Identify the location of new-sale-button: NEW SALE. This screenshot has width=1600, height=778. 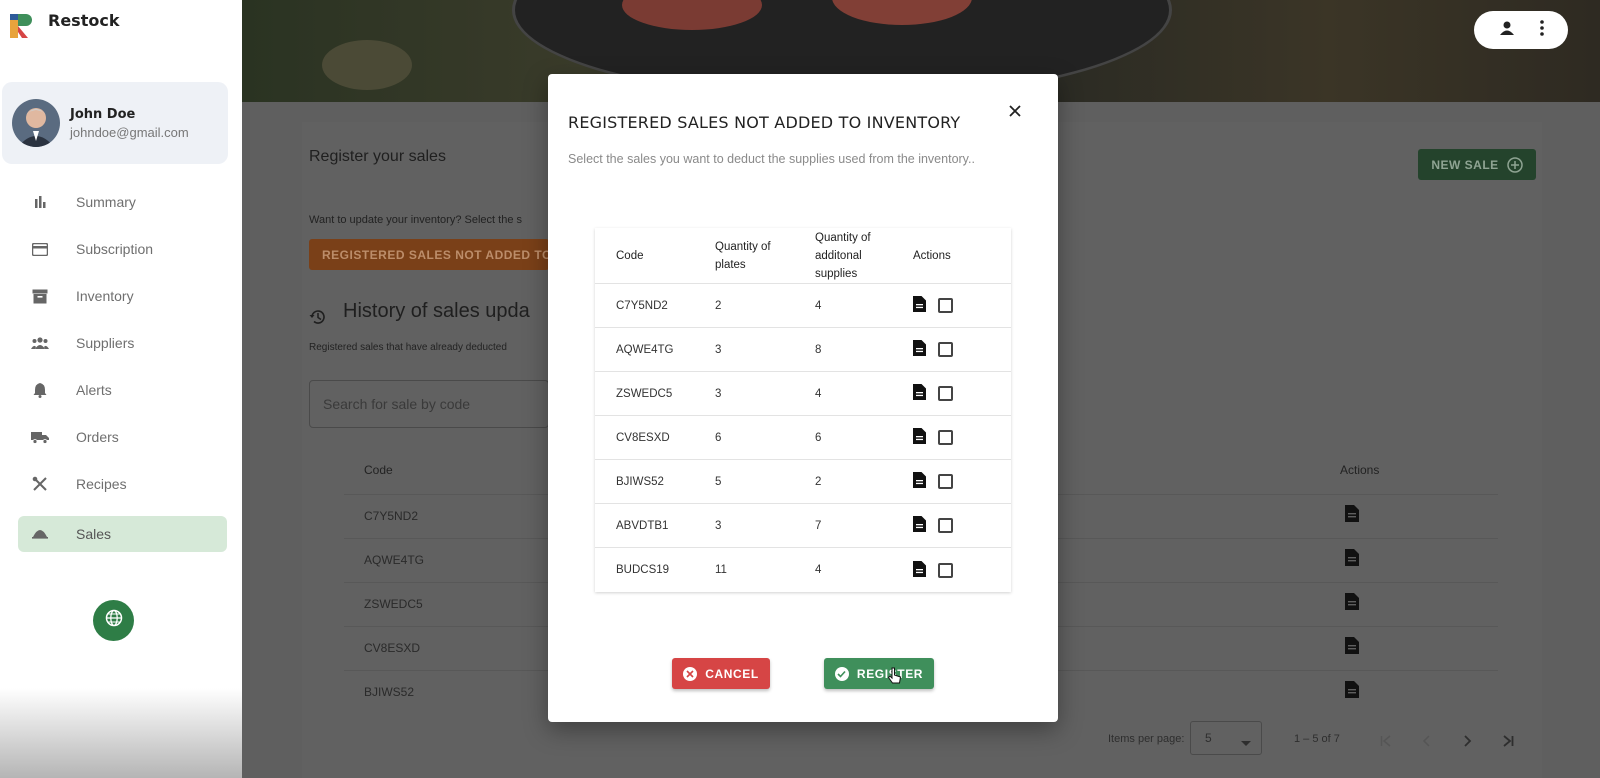
(1477, 164).